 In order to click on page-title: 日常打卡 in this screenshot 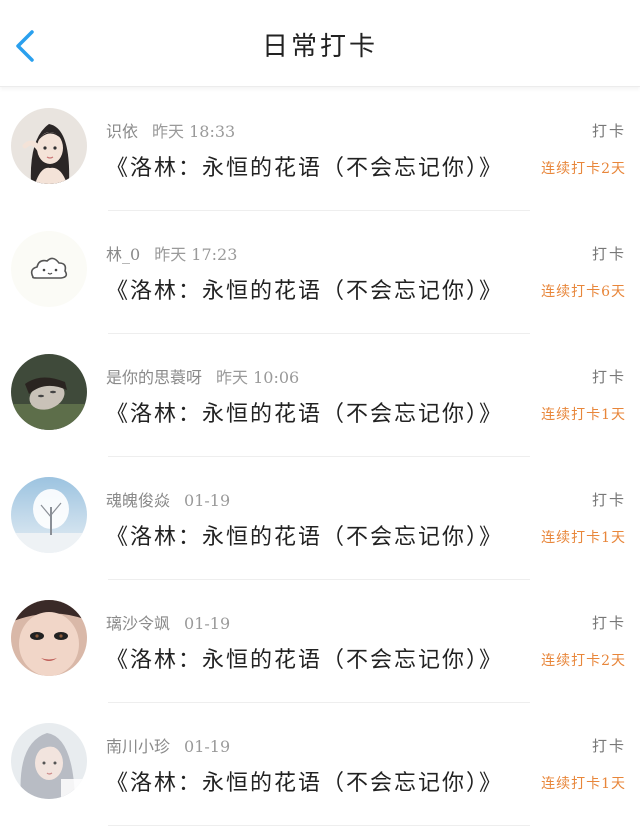, I will do `click(319, 47)`.